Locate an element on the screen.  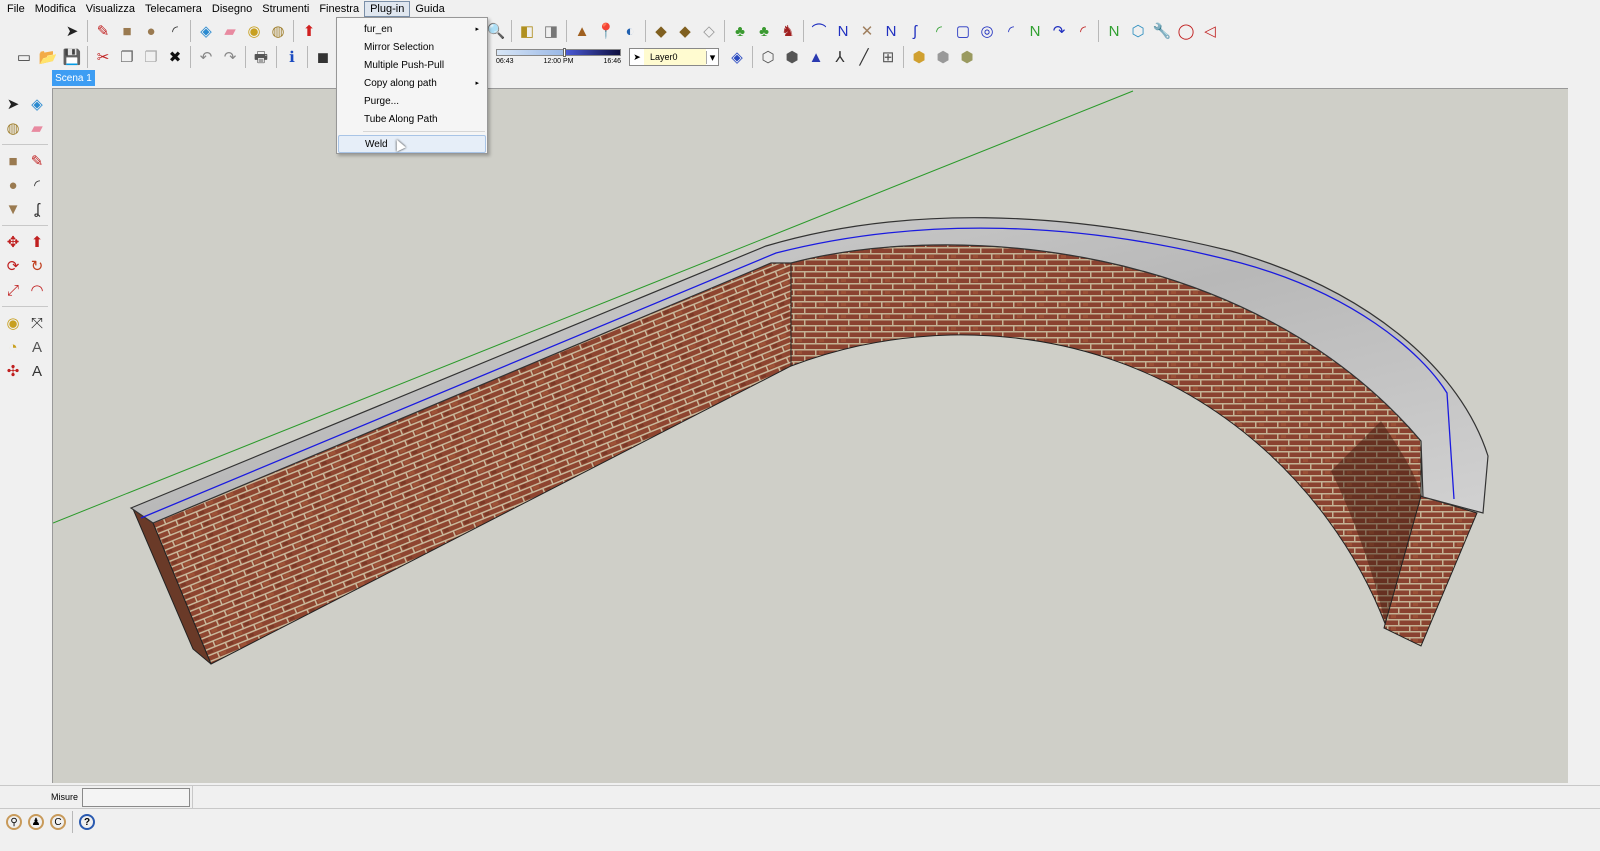
iso-view-icon: ⬢ is located at coordinates (919, 57).